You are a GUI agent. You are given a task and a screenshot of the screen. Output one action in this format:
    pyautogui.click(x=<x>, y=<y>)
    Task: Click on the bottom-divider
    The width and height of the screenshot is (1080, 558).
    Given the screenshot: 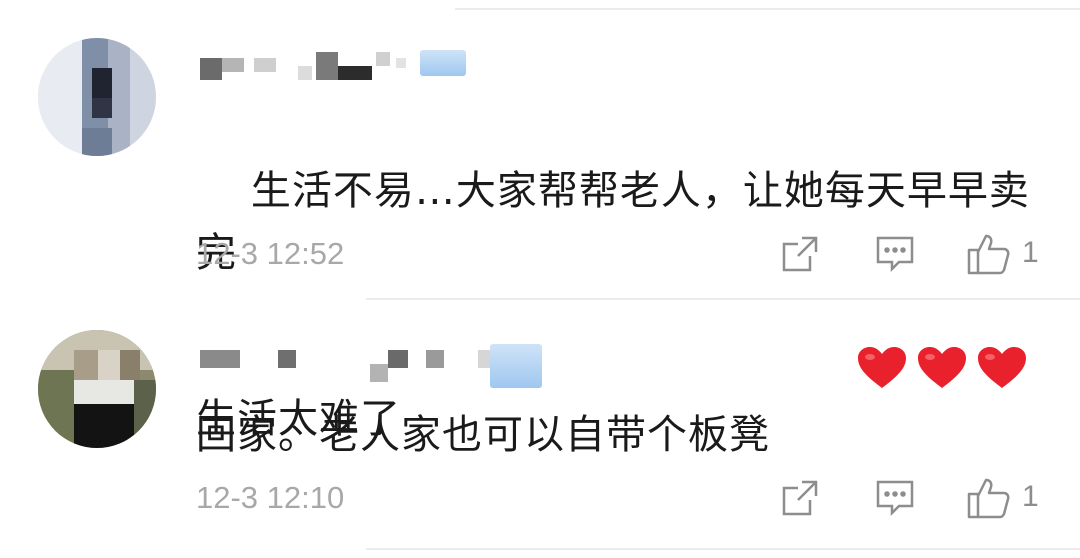 What is the action you would take?
    pyautogui.click(x=723, y=549)
    